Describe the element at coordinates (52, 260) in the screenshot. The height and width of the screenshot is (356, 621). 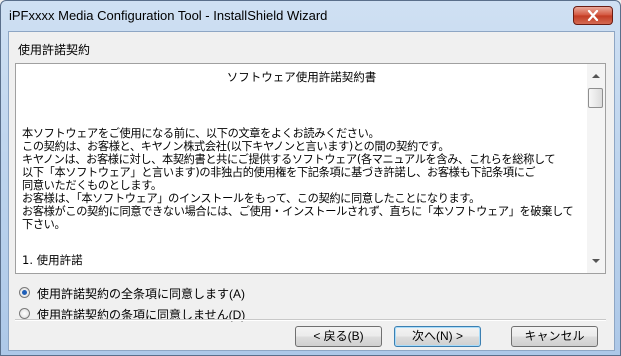
I see `license-section-heading: 1. 使用許諾` at that location.